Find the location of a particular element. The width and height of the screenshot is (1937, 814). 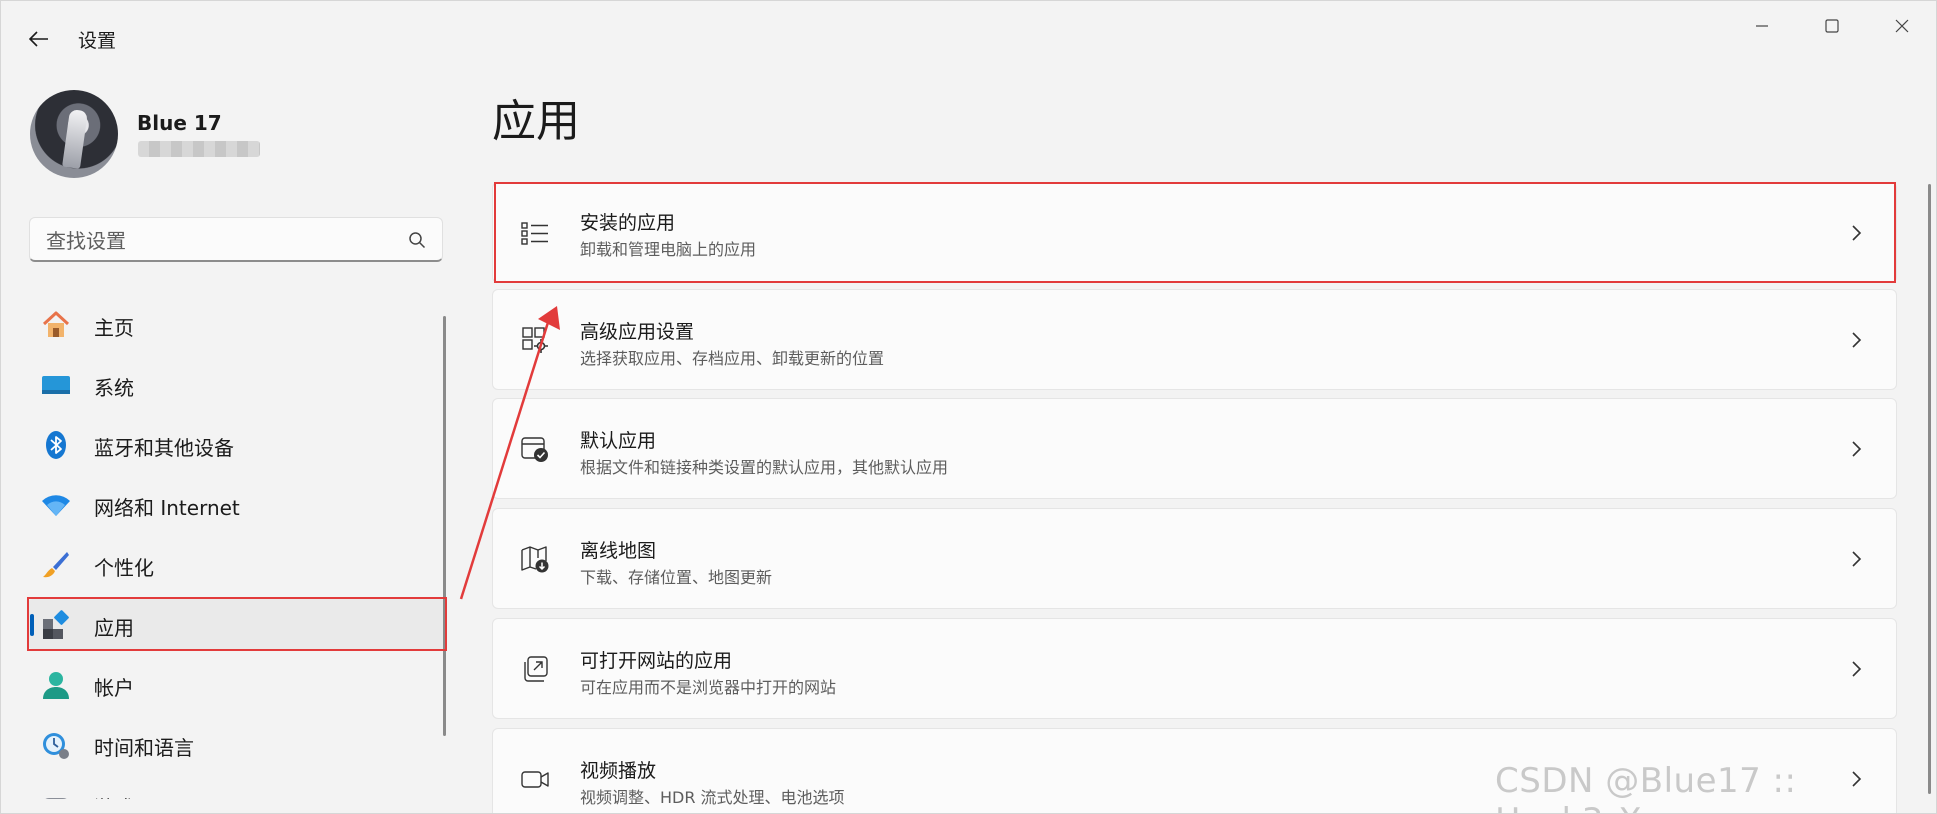

annotation-arrow is located at coordinates (509, 453).